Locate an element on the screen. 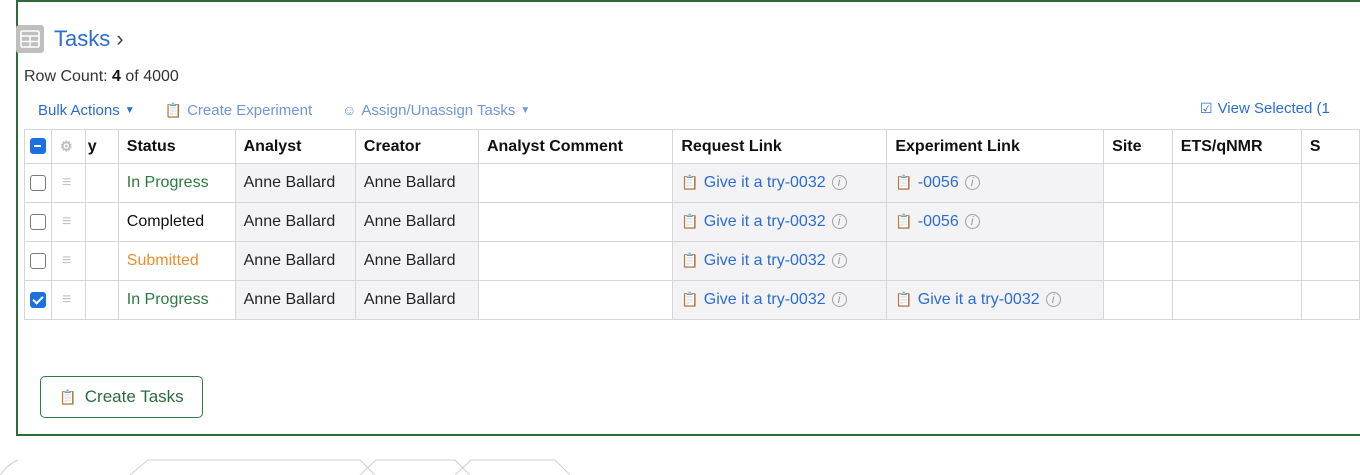 The image size is (1360, 475). status-cell: Completed is located at coordinates (176, 222).